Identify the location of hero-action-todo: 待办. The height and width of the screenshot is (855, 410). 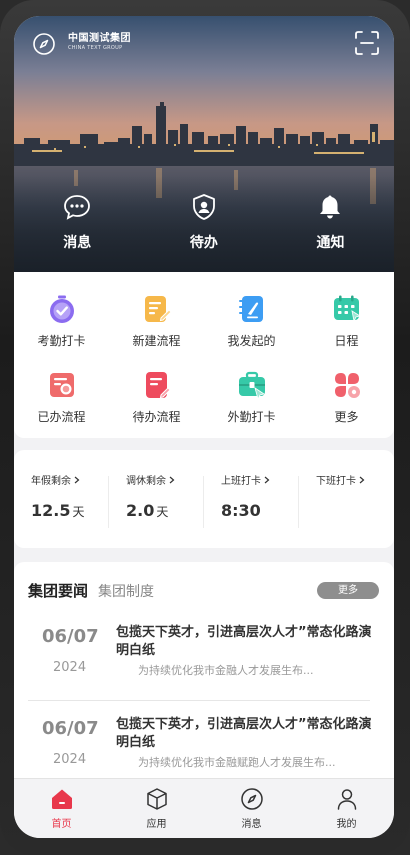
(204, 222).